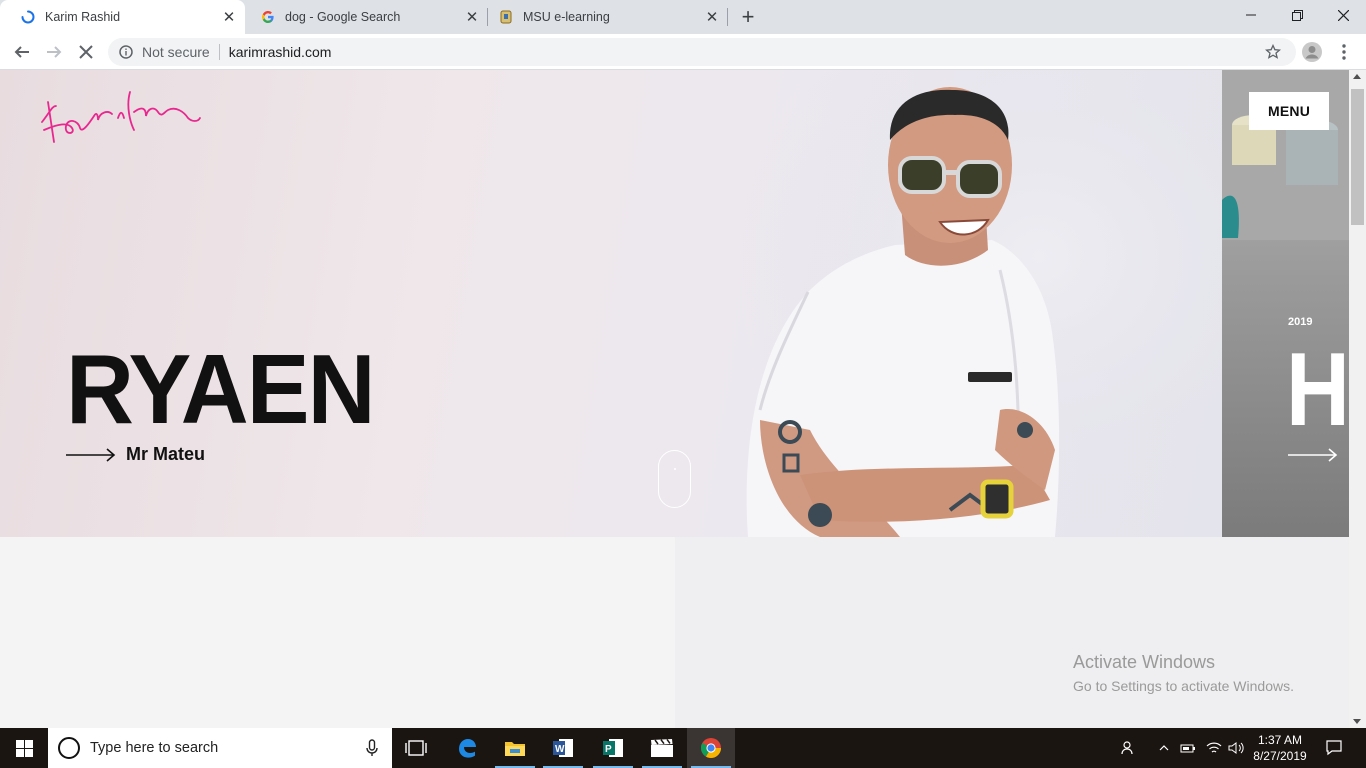 The height and width of the screenshot is (768, 1366). I want to click on task-view-icon, so click(416, 748).